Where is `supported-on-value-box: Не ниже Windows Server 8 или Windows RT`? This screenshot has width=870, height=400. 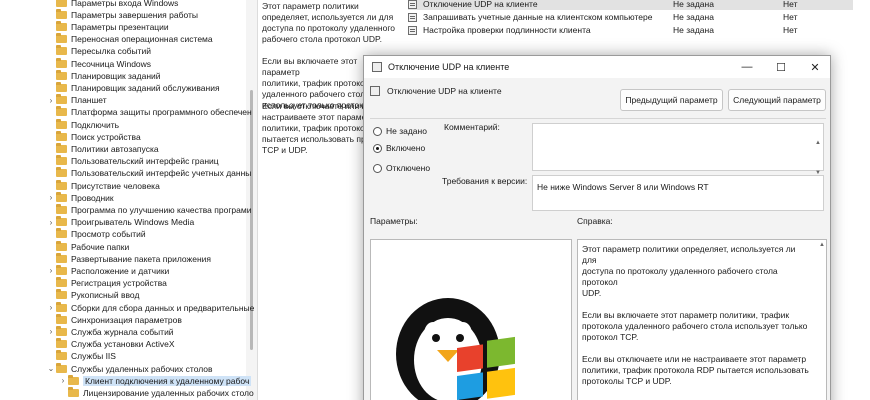
supported-on-value-box: Не ниже Windows Server 8 или Windows RT is located at coordinates (678, 193).